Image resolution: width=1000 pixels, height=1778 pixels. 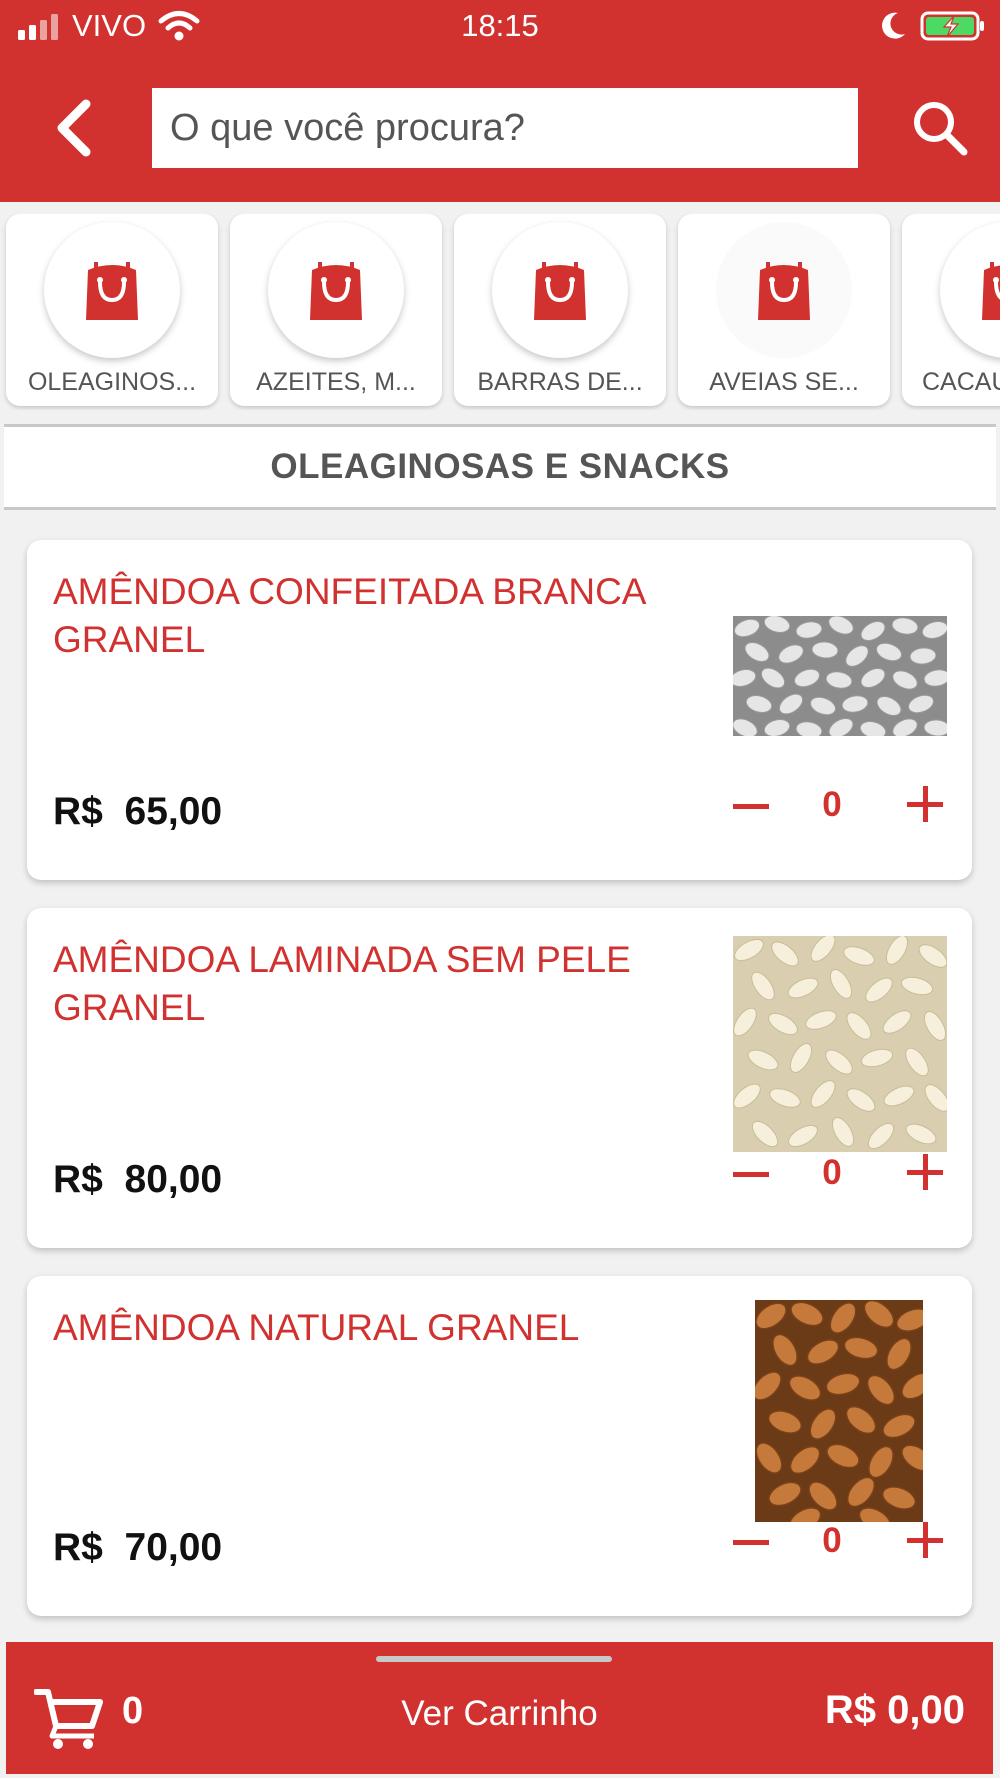 I want to click on product-name: AMÊNDOA CONFEITADA BRANCA GRANEL, so click(x=349, y=615).